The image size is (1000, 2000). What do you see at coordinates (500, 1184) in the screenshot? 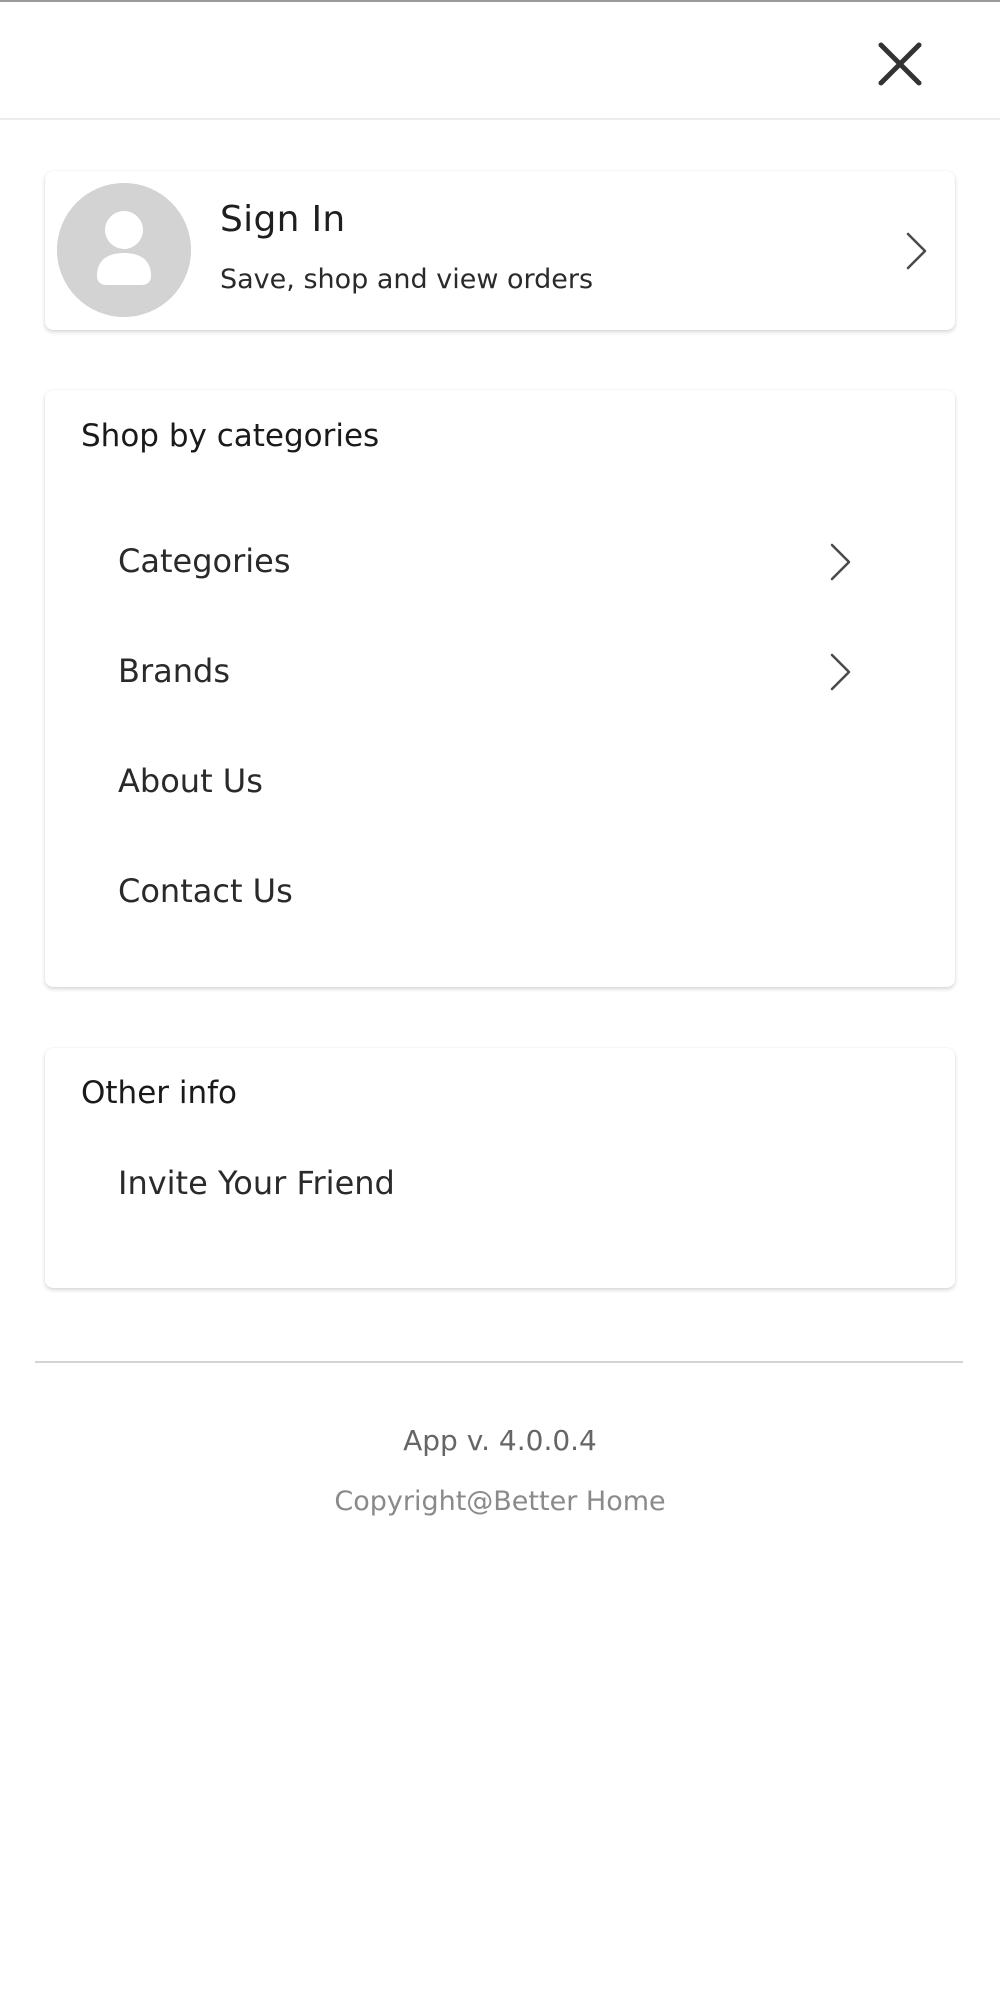
I see `menu-item-invite-your-friend: Invite Your Friend` at bounding box center [500, 1184].